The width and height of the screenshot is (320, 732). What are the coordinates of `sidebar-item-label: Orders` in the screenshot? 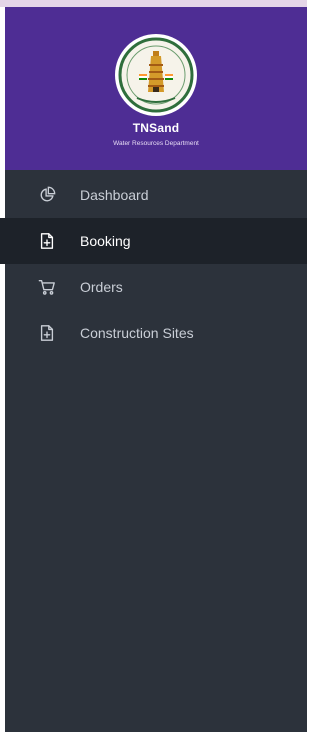 It's located at (101, 287).